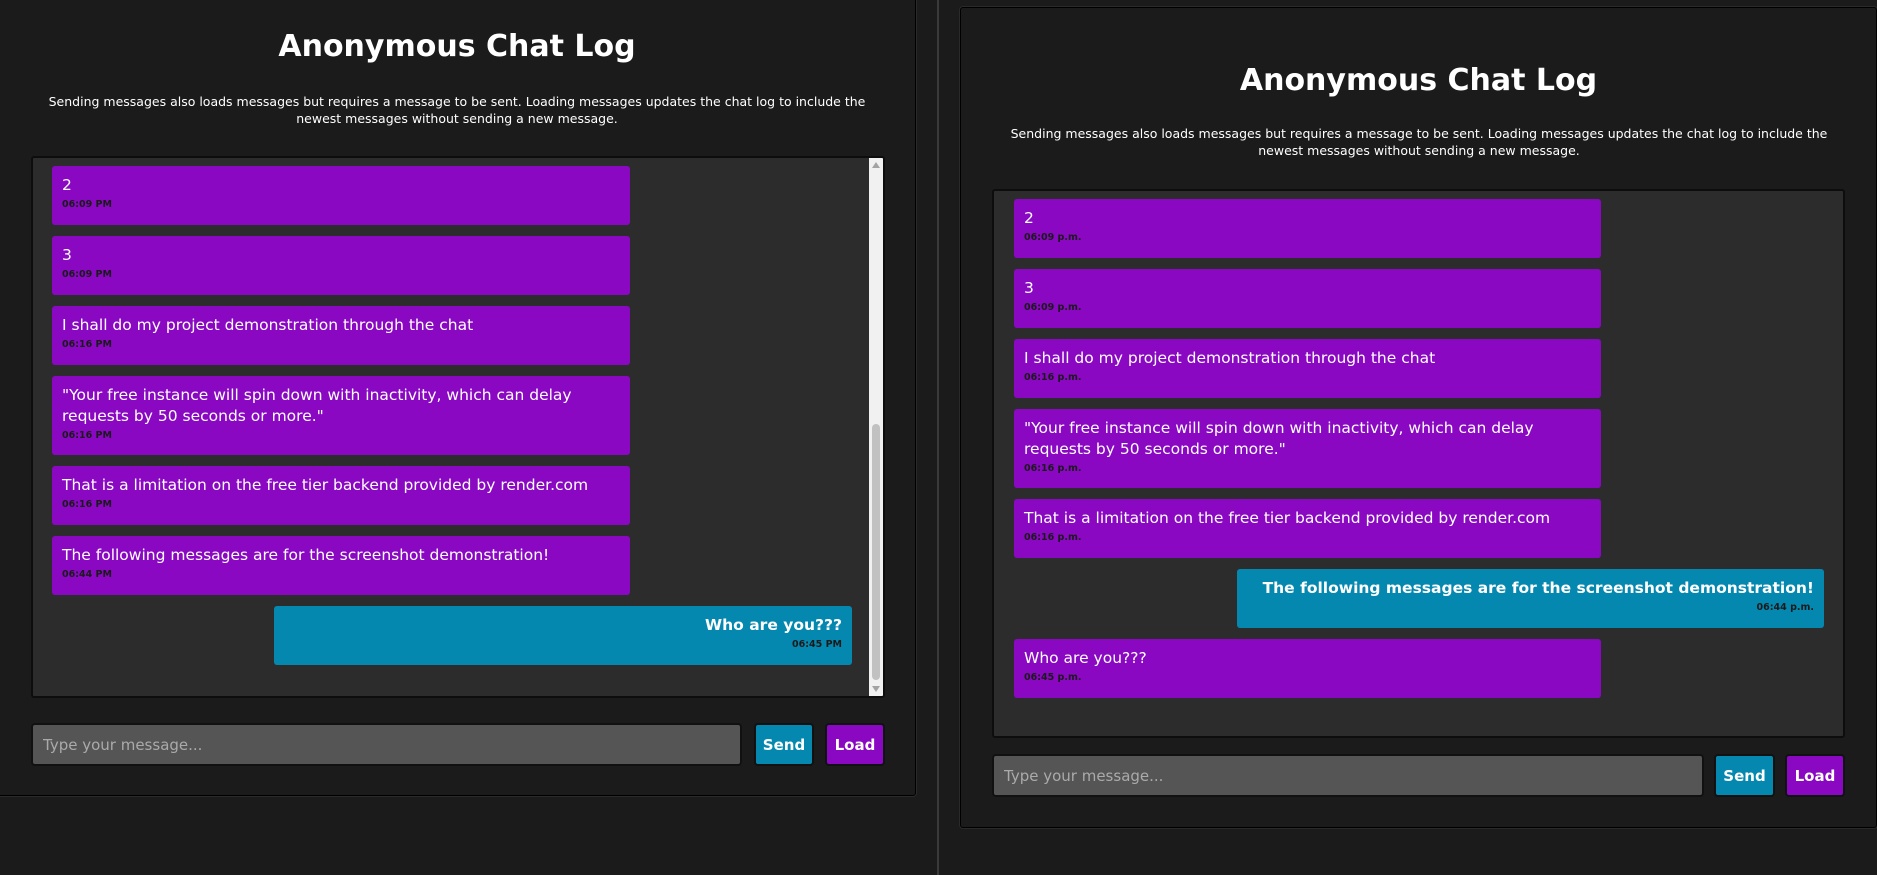 This screenshot has width=1877, height=875. Describe the element at coordinates (563, 635) in the screenshot. I see `message-bubble-own: Who are you??? 06:45 PM` at that location.